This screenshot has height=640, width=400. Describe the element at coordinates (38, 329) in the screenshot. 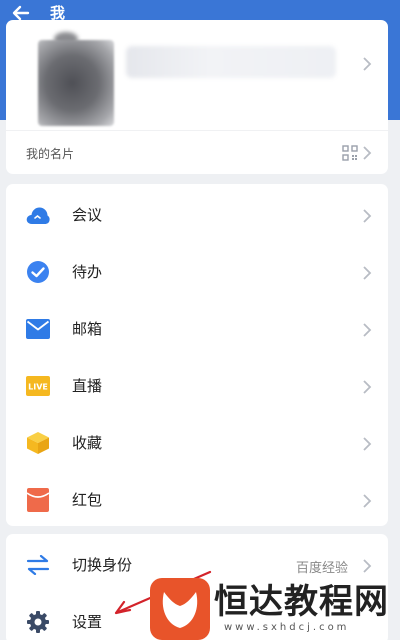

I see `mail-icon` at that location.